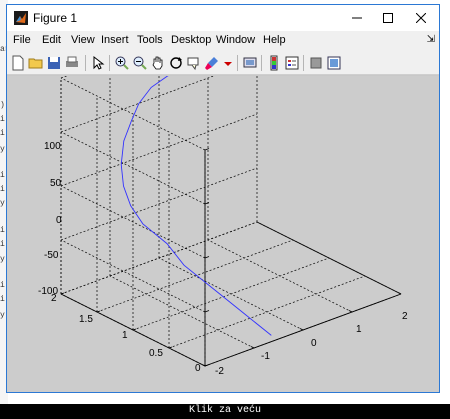 The width and height of the screenshot is (450, 419). I want to click on caption-text: Klik za veću, so click(224, 410).